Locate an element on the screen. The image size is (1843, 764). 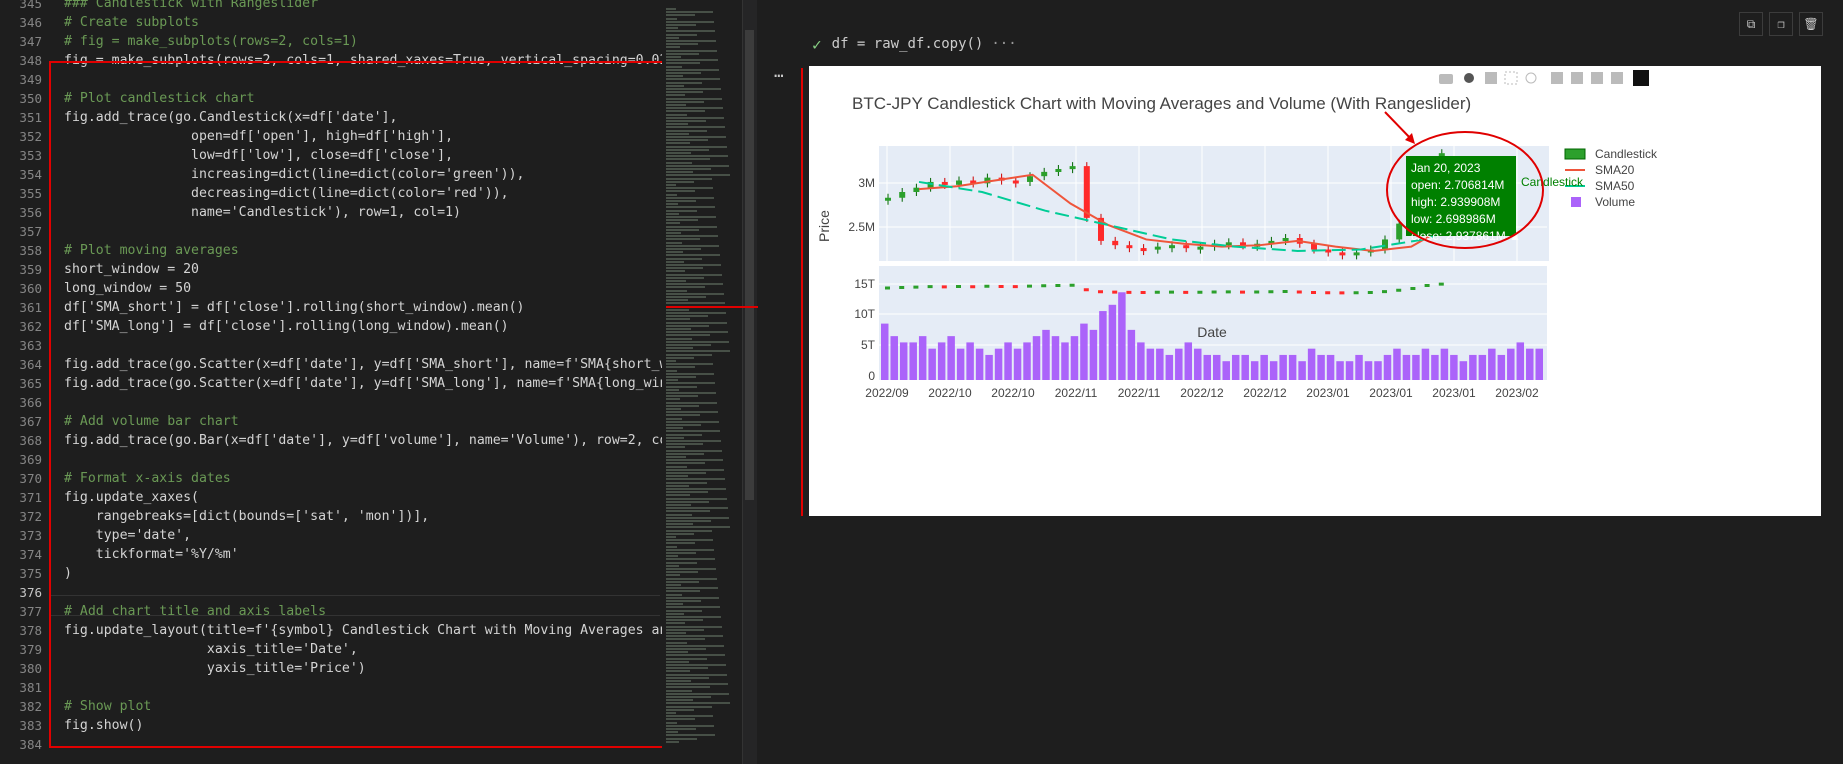
code-line: name='Candlestick'), row=1, col=1) is located at coordinates (262, 212).